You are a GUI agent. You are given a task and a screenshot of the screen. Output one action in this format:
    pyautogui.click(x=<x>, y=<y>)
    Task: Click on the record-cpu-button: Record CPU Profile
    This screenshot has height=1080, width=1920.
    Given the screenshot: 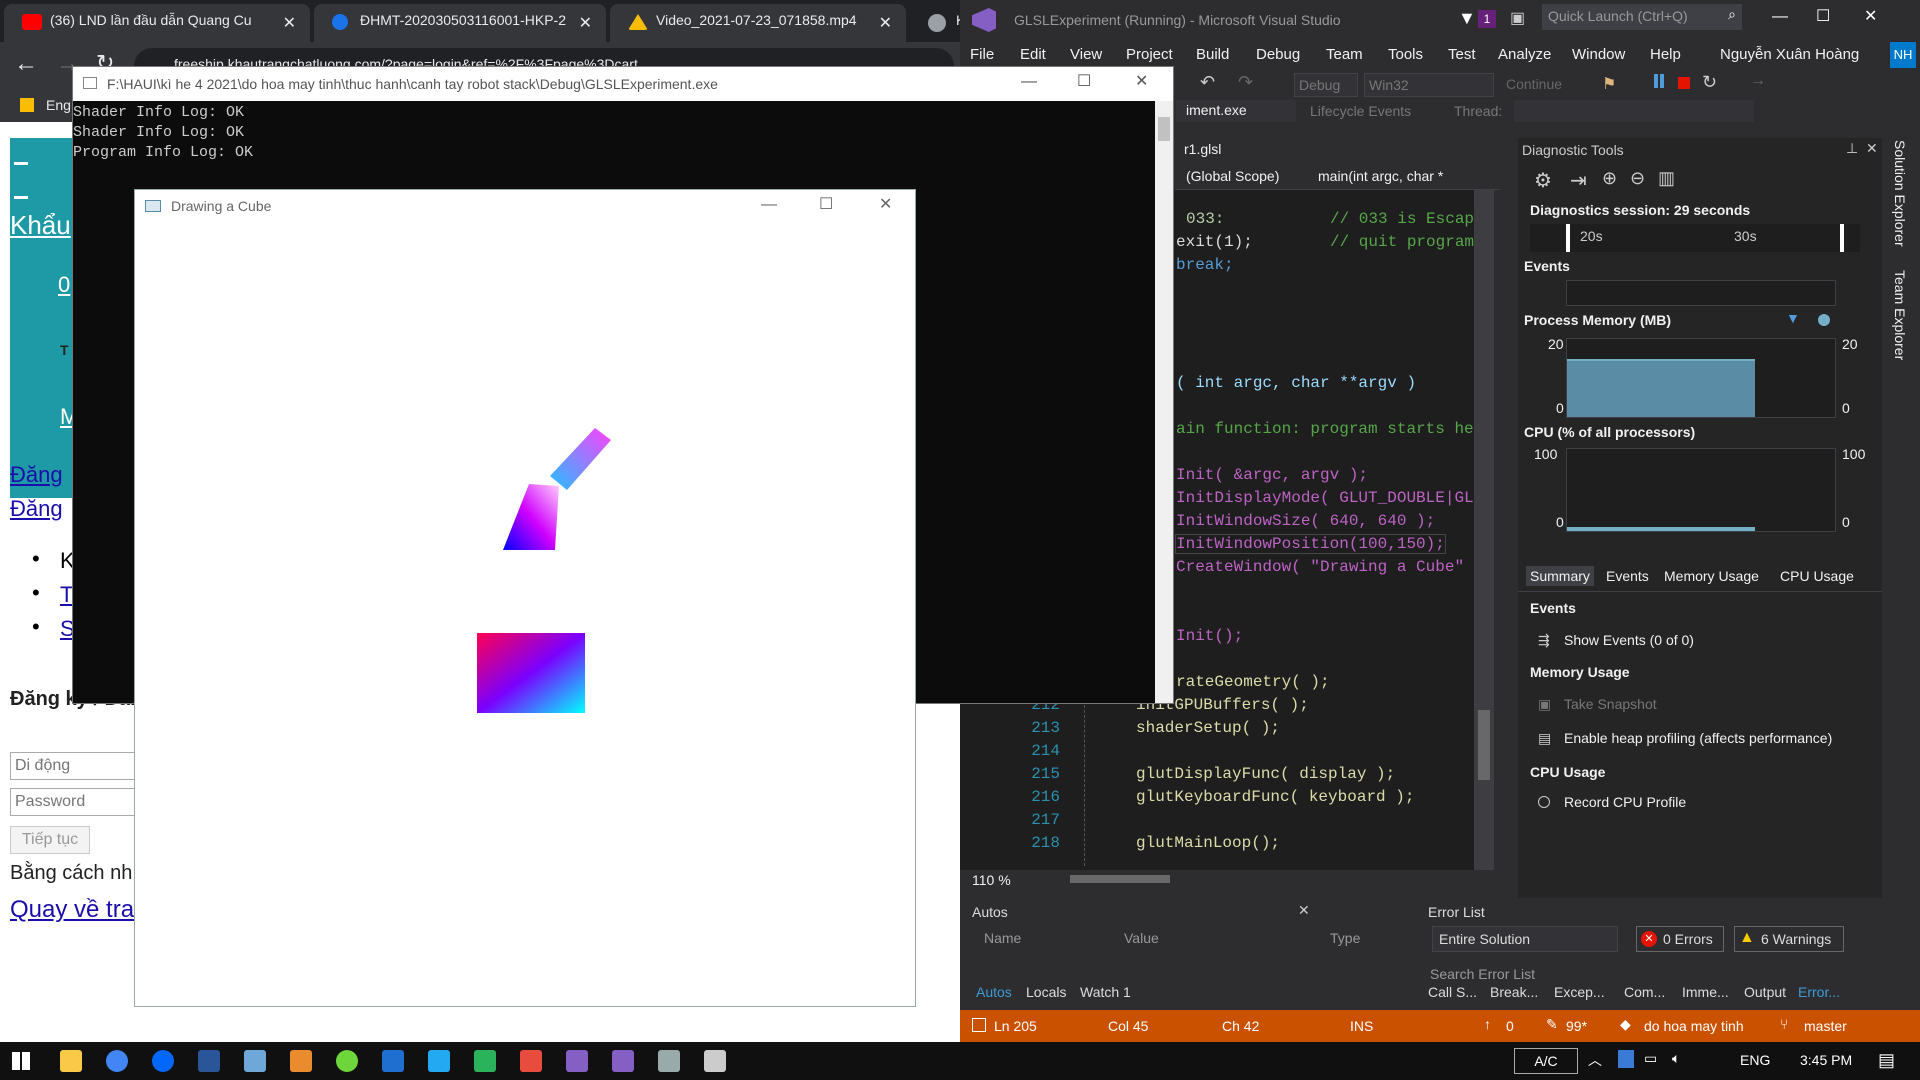 What is the action you would take?
    pyautogui.click(x=1625, y=802)
    